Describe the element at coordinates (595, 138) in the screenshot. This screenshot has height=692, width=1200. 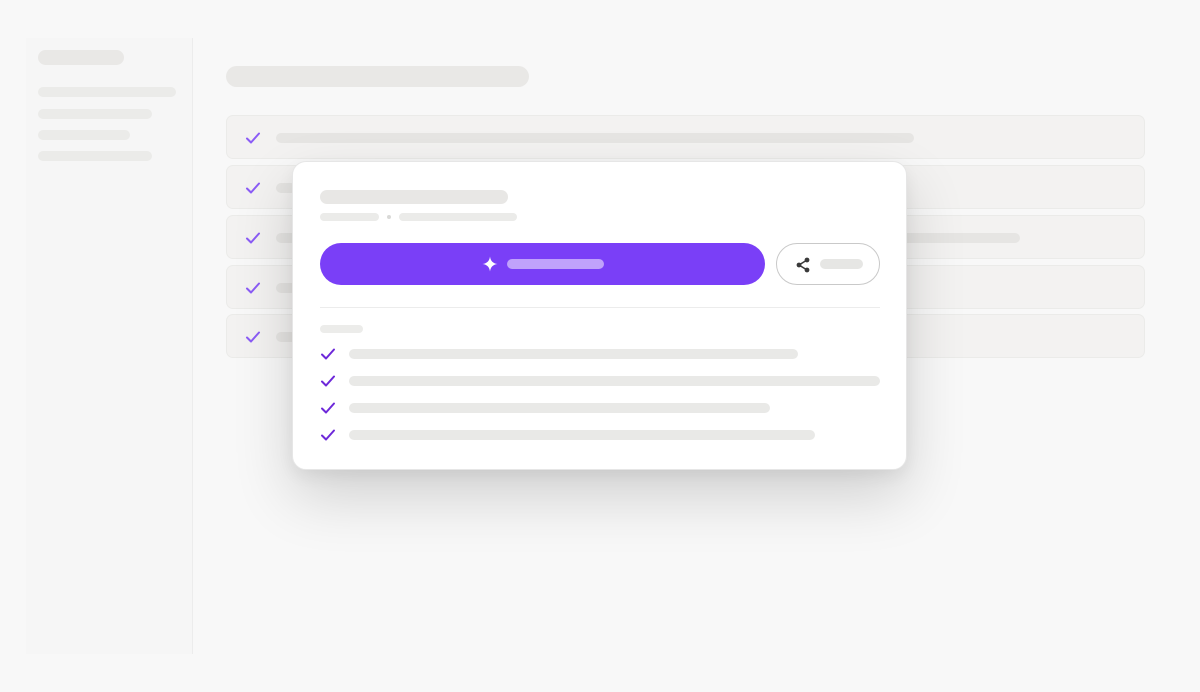
I see `list-item-text-placeholder` at that location.